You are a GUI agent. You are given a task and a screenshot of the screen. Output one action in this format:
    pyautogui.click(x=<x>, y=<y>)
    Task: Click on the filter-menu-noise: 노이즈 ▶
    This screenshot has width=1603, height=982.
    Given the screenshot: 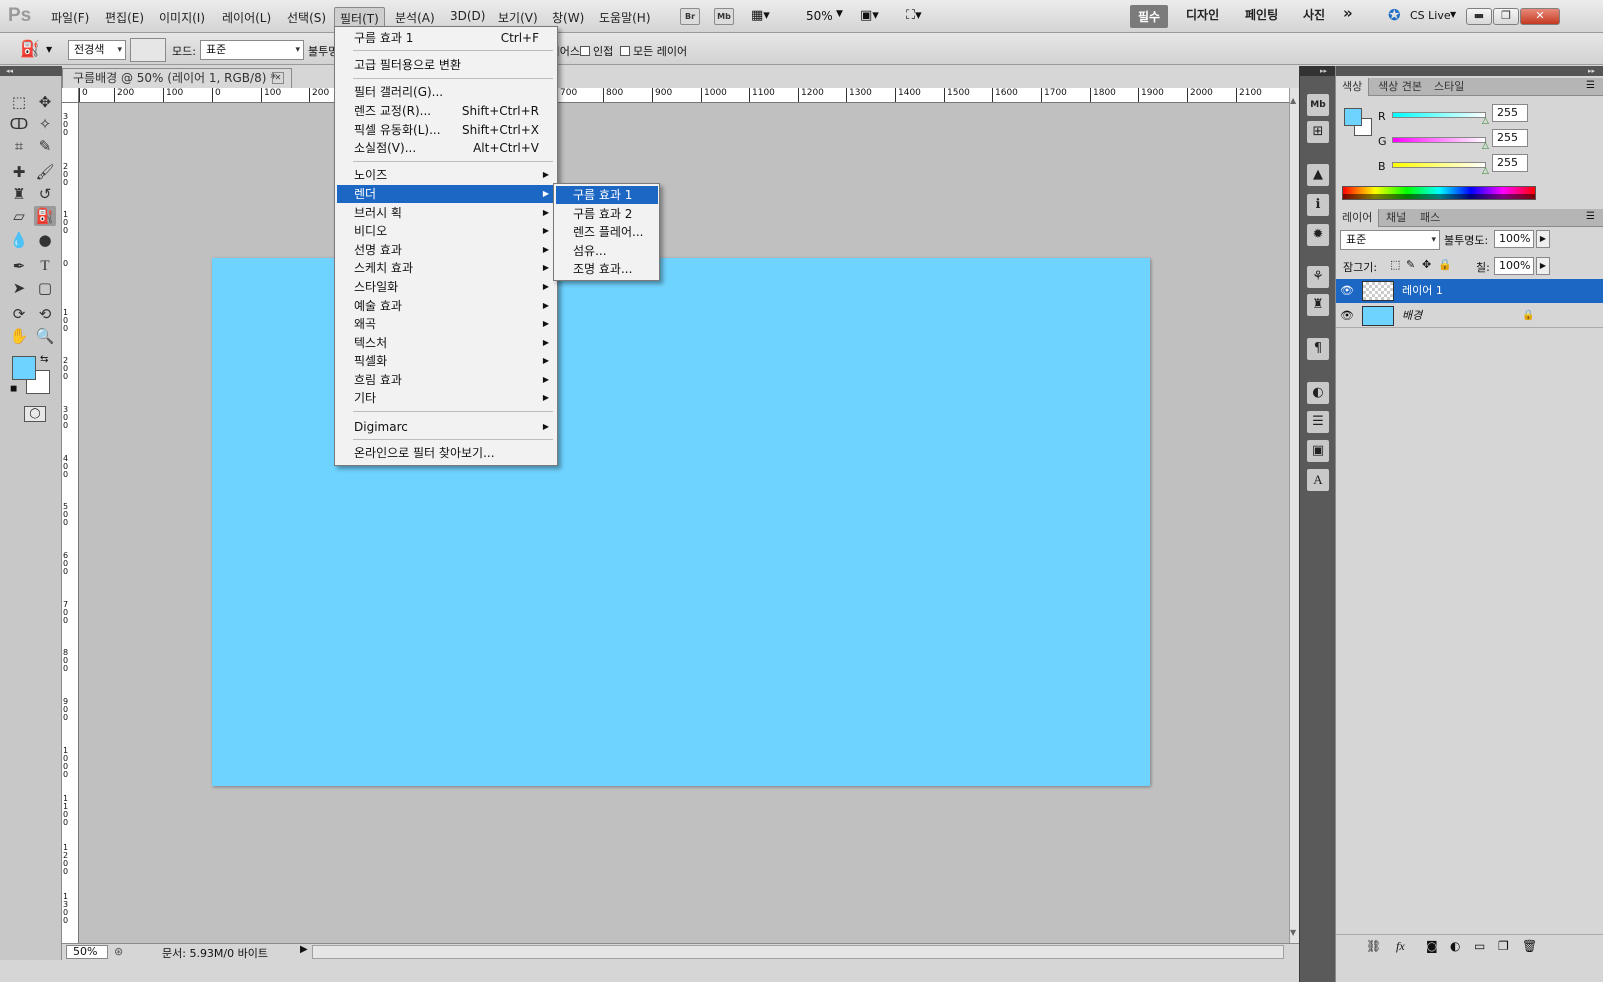 What is the action you would take?
    pyautogui.click(x=446, y=175)
    